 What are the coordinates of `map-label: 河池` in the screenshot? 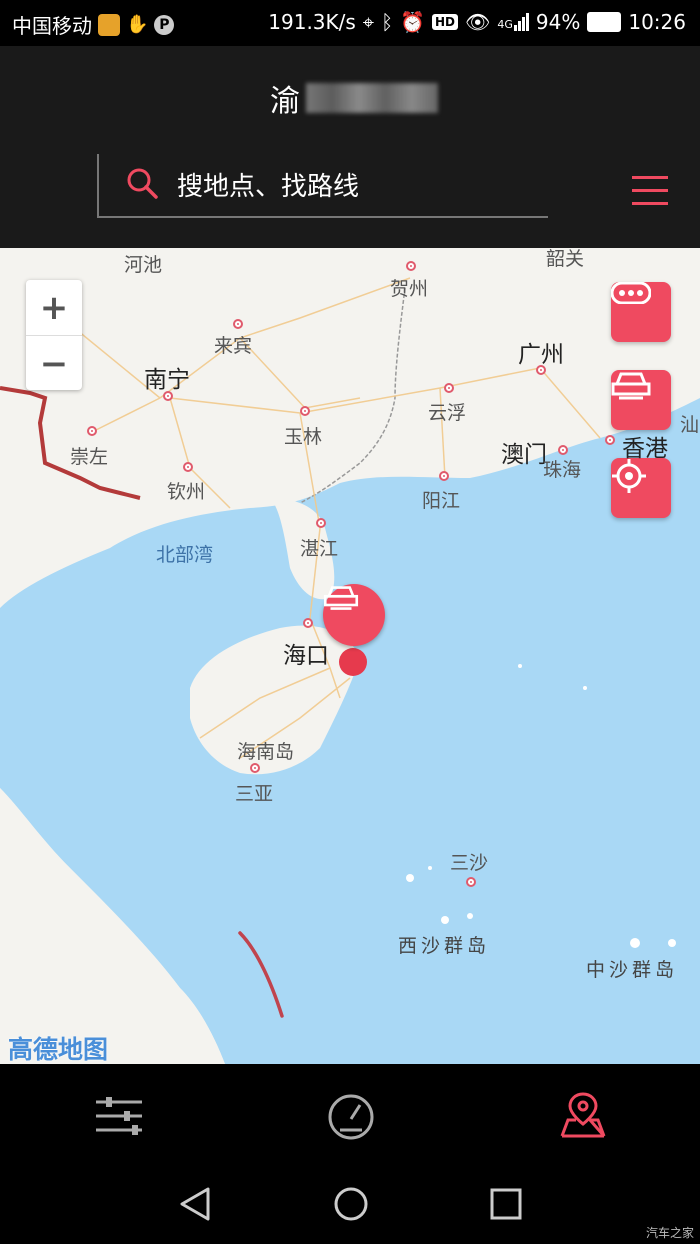 It's located at (143, 265).